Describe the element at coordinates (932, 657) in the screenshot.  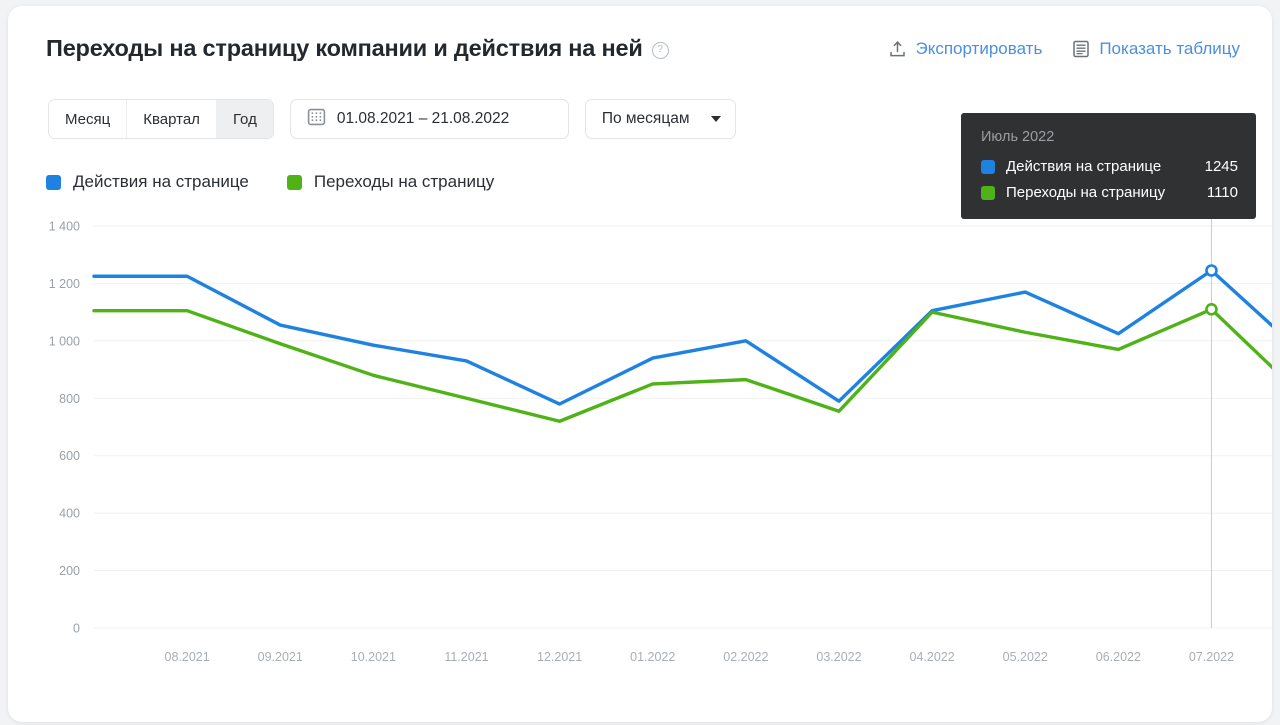
I see `svg-text: 04.2022` at that location.